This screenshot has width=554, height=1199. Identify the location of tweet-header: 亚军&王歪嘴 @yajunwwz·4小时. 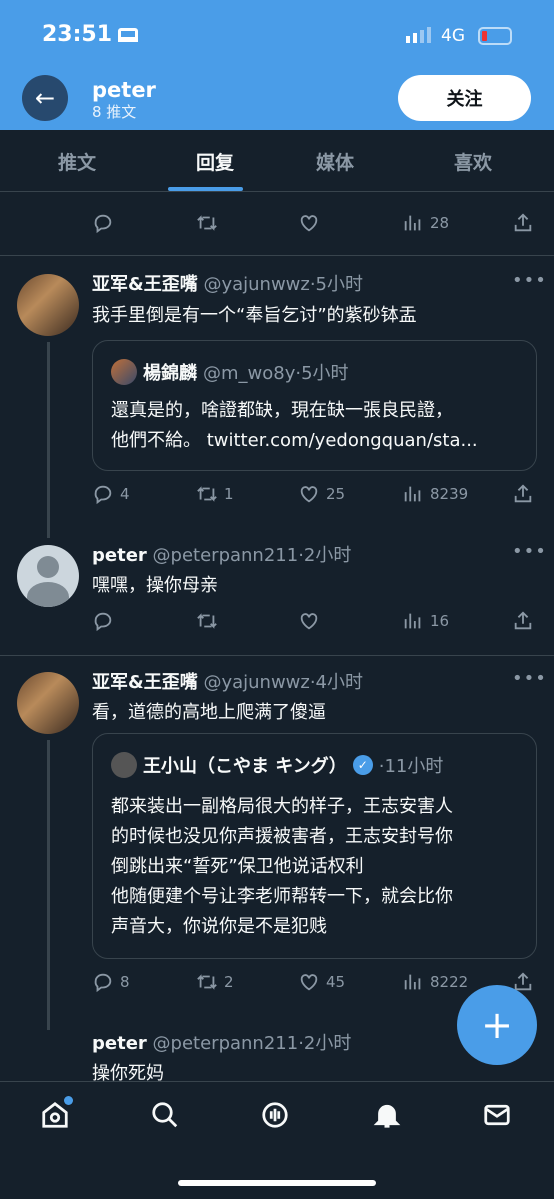
(227, 681).